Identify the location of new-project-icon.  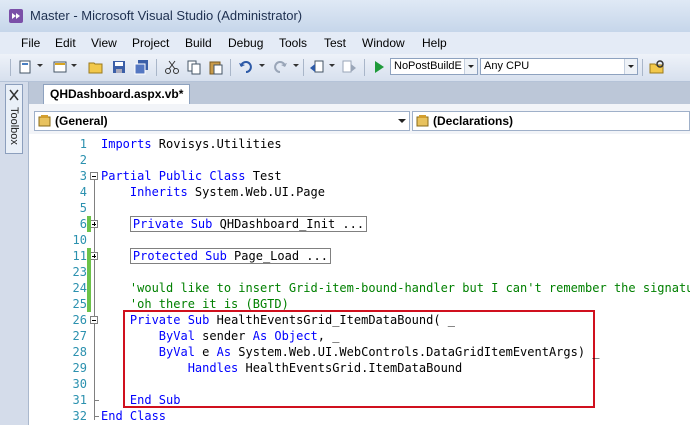
(26, 67).